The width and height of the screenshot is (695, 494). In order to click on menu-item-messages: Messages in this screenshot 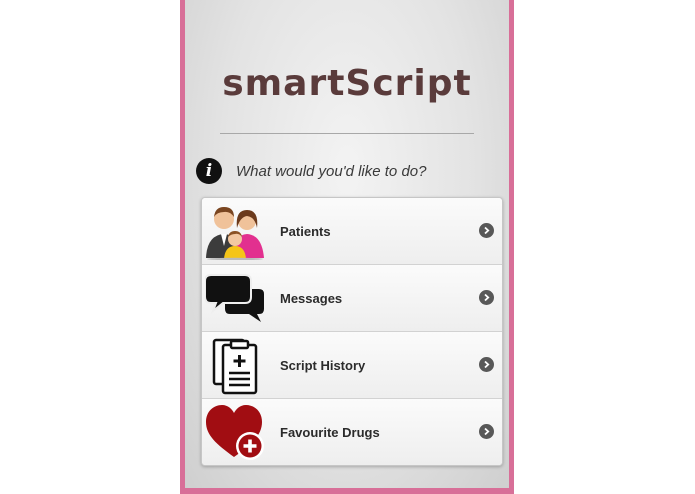, I will do `click(352, 298)`.